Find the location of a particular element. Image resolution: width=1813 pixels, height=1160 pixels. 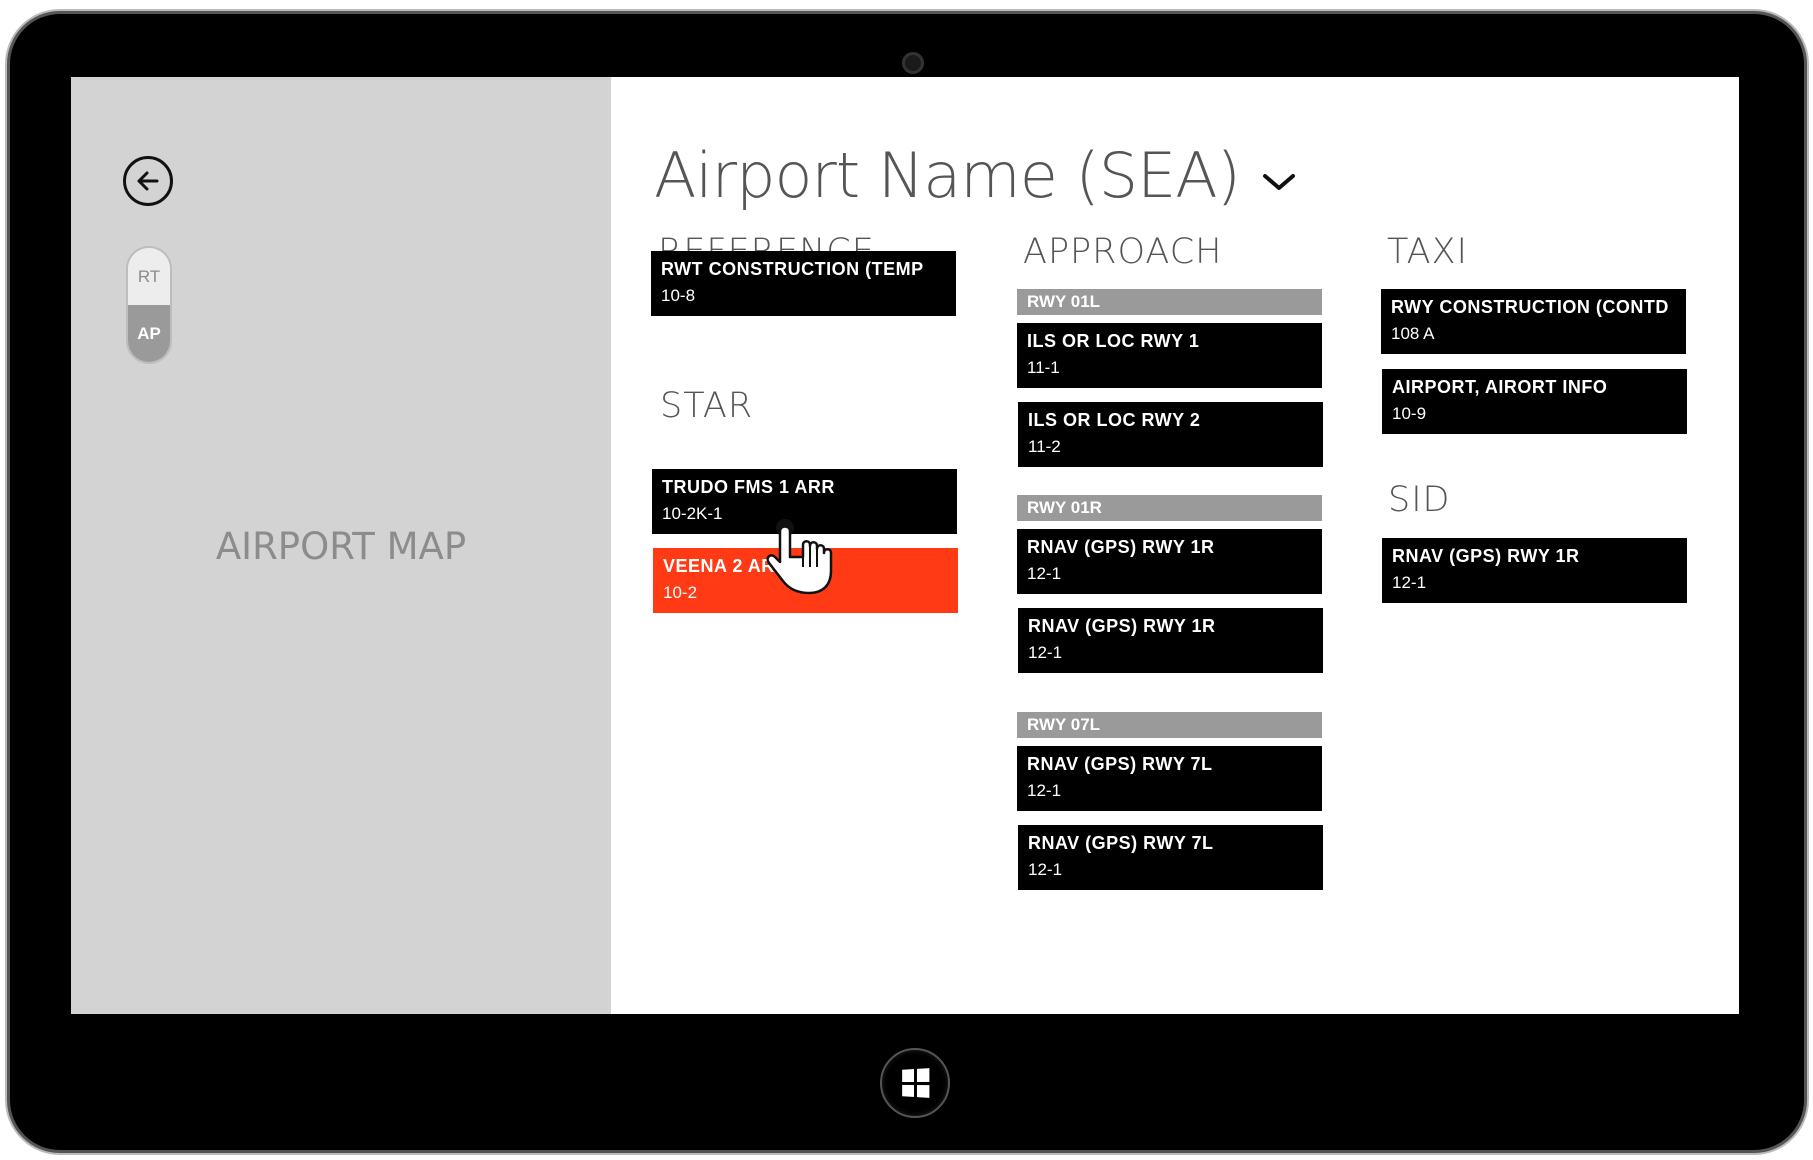

chart-tile-approach-07l-2: RNAV (GPS) RWY 7L 12-1 is located at coordinates (1170, 857).